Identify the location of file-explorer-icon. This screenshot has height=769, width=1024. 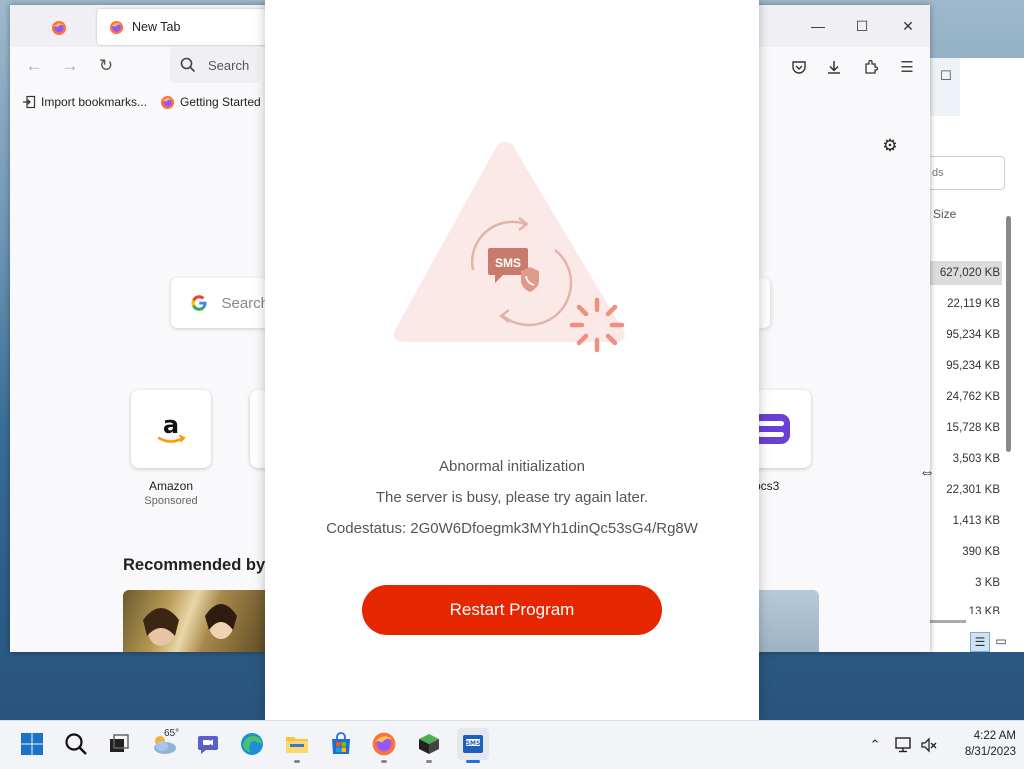
(297, 744).